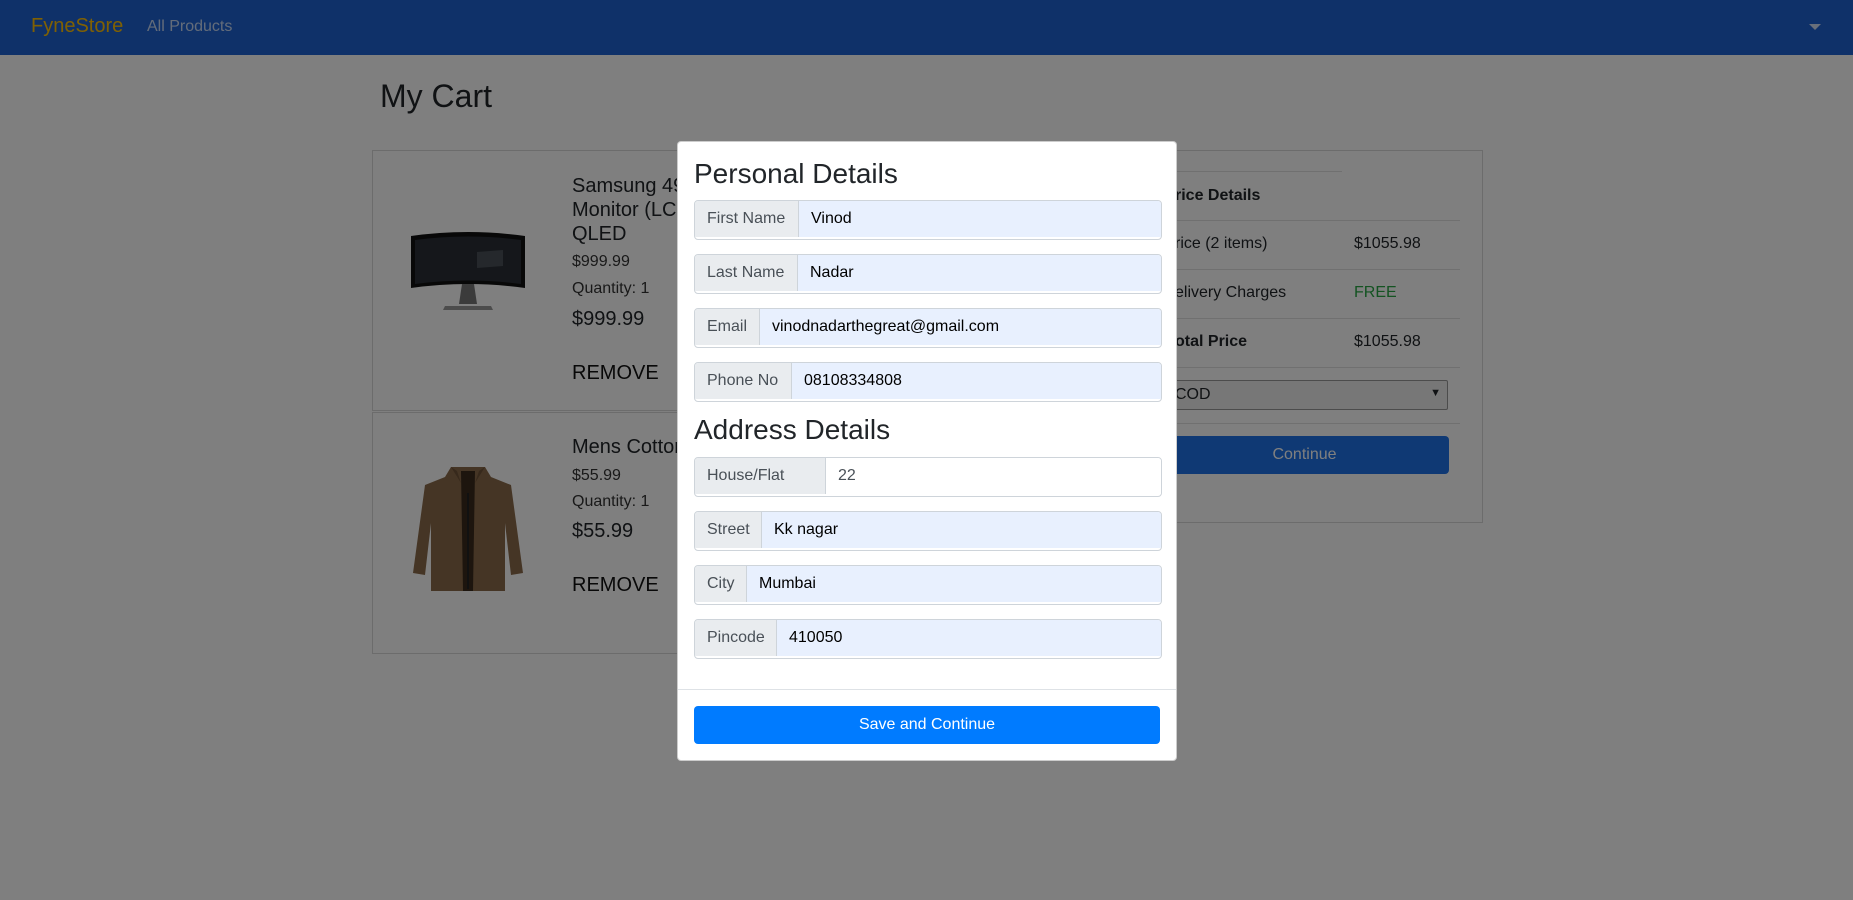 This screenshot has width=1853, height=900. I want to click on street-input: Kk nagar, so click(961, 530).